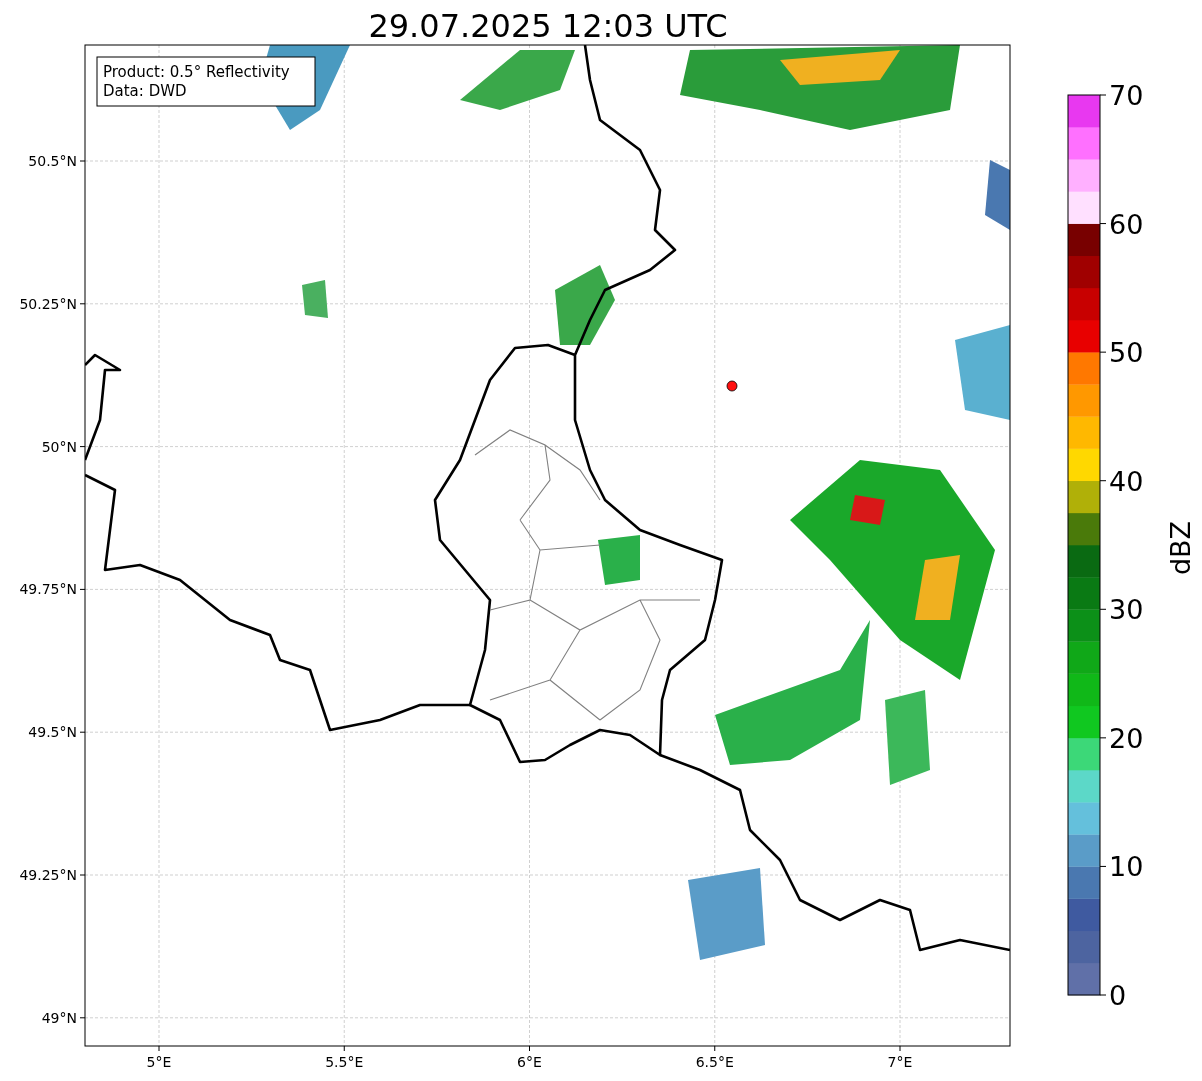  Describe the element at coordinates (52, 161) in the screenshot. I see `axis-tick-label: 50.5°N` at that location.